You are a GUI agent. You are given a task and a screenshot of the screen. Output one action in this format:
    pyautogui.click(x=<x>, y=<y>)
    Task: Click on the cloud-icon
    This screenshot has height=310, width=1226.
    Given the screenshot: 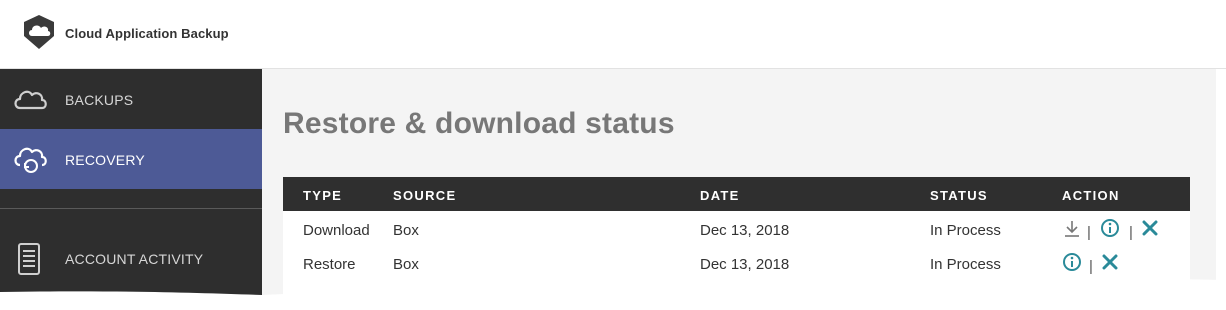 What is the action you would take?
    pyautogui.click(x=30, y=100)
    